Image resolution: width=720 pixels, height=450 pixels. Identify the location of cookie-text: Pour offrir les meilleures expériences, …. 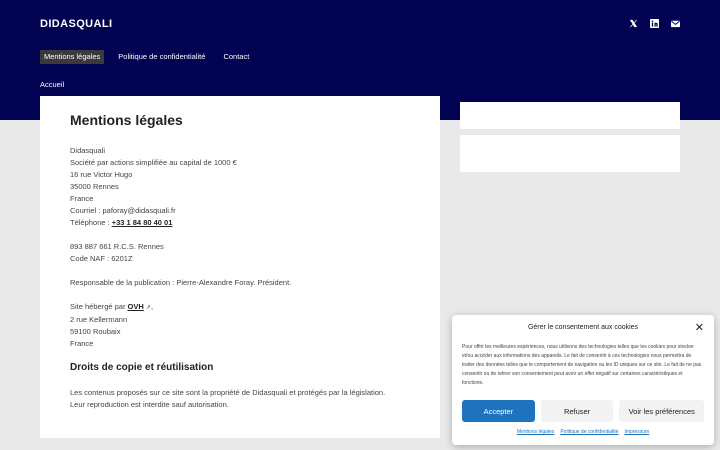
(582, 365).